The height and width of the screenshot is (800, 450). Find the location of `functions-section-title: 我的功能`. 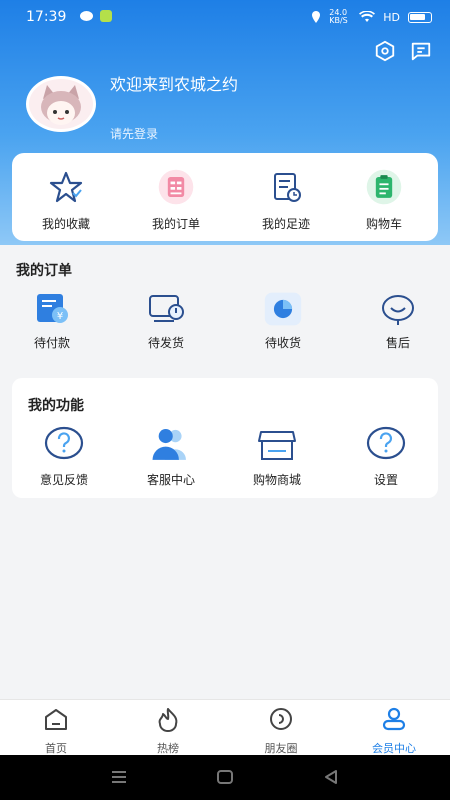

functions-section-title: 我的功能 is located at coordinates (56, 406).